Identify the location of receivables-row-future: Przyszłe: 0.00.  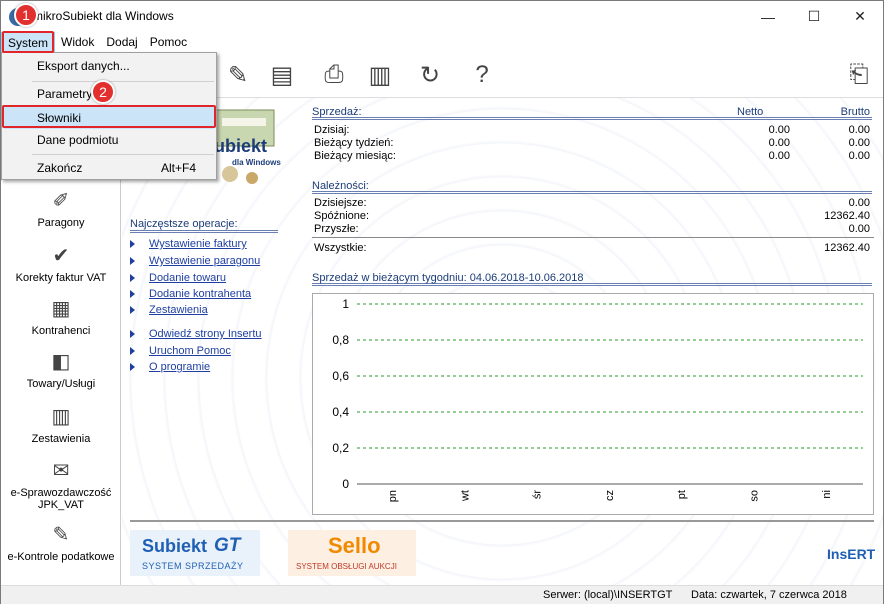
(592, 229).